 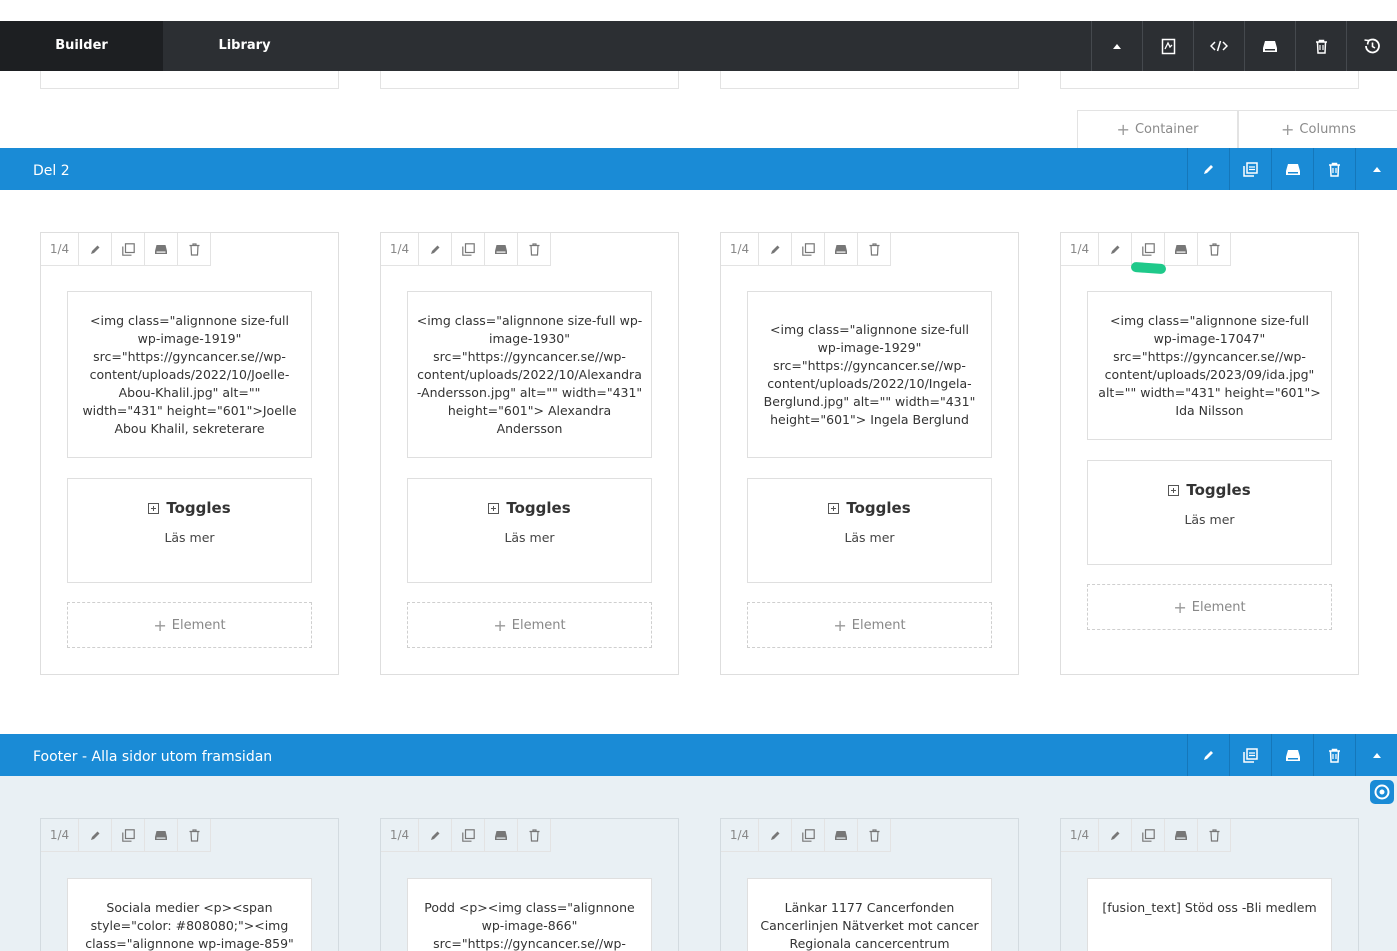 I want to click on container-header-del-2: Del 2, so click(x=698, y=169).